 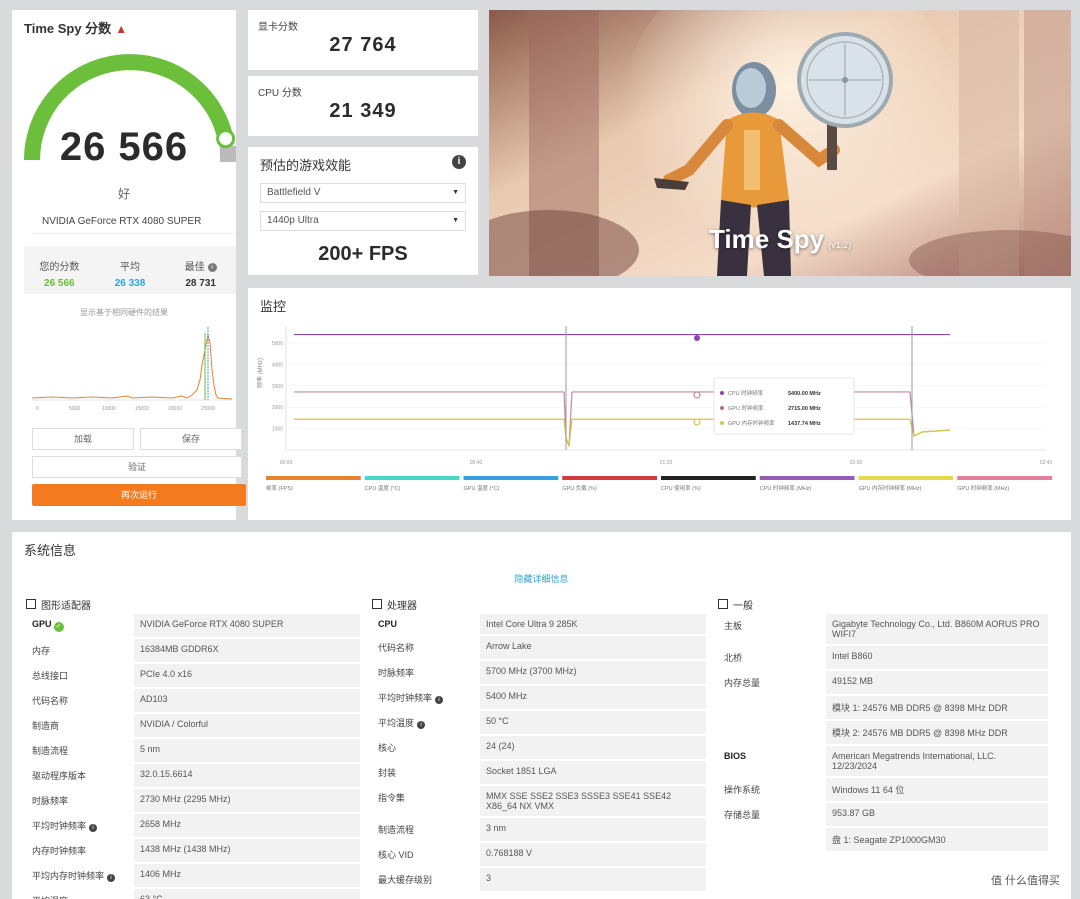 I want to click on save-button: 保存, so click(x=191, y=439).